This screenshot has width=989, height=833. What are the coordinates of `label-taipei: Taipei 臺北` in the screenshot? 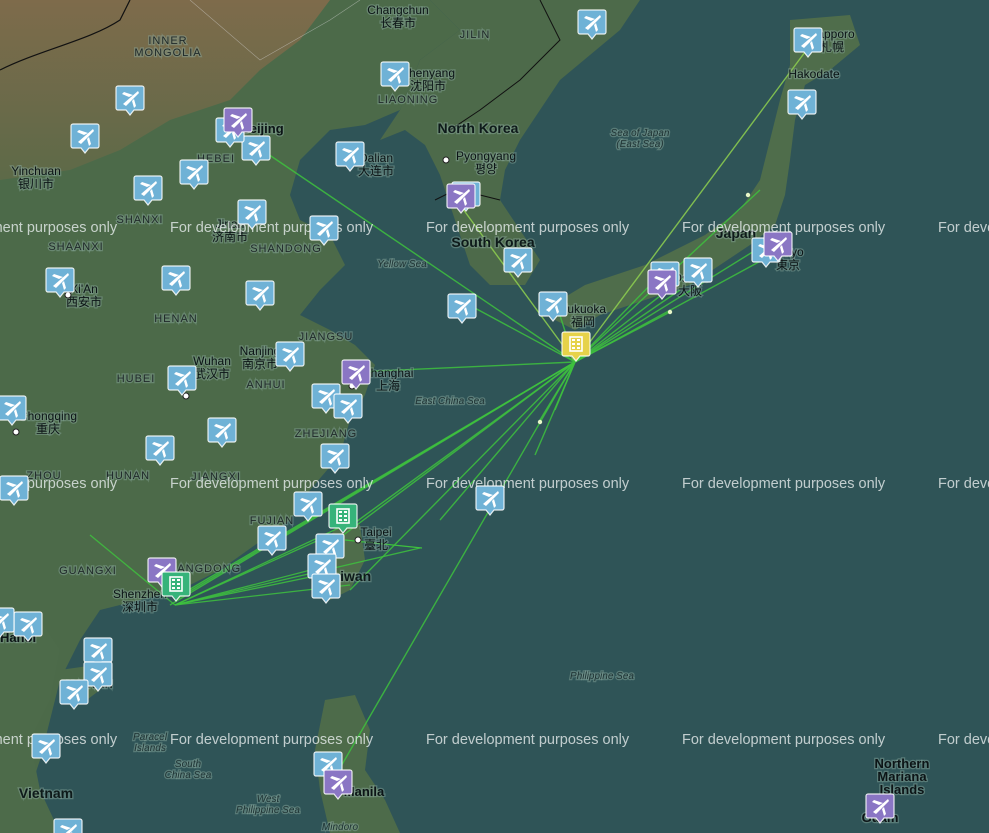 It's located at (375, 538).